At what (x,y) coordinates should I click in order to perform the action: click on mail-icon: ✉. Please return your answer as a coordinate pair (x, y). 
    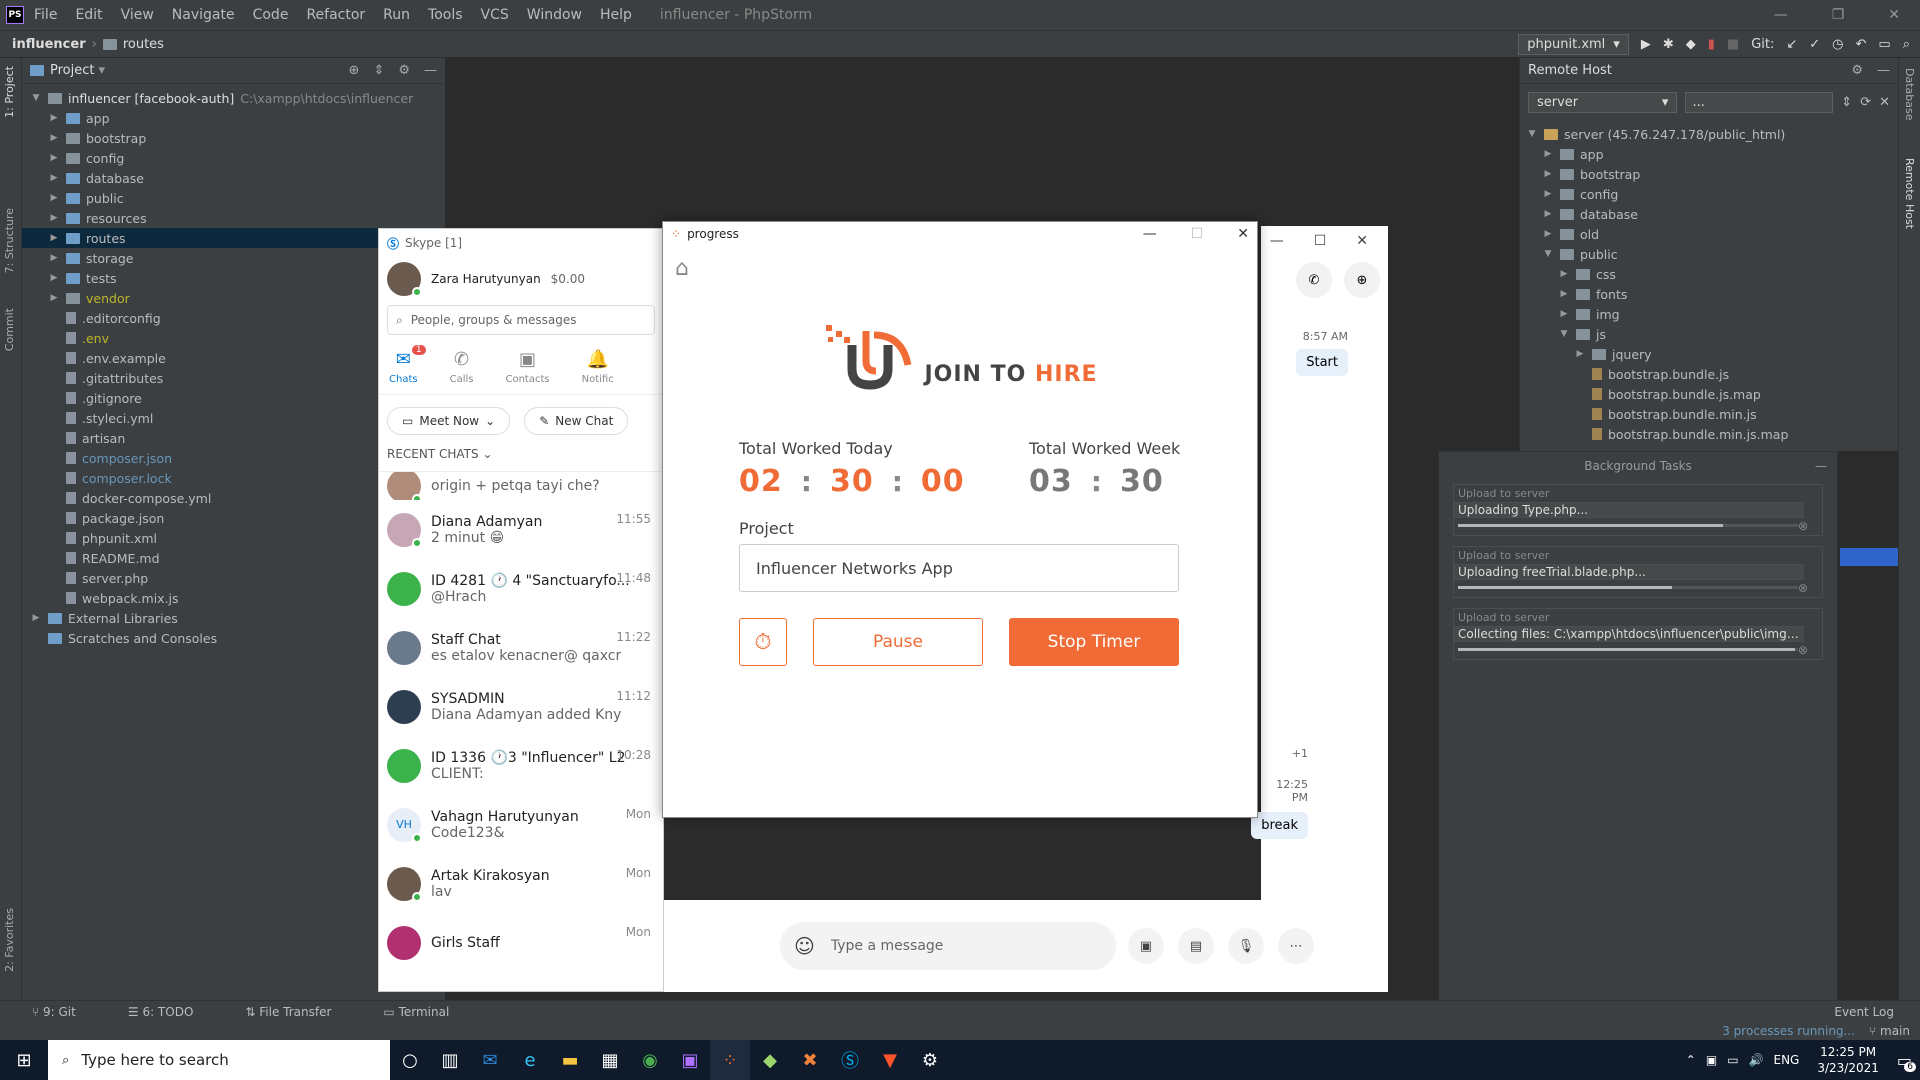
    Looking at the image, I should click on (490, 1060).